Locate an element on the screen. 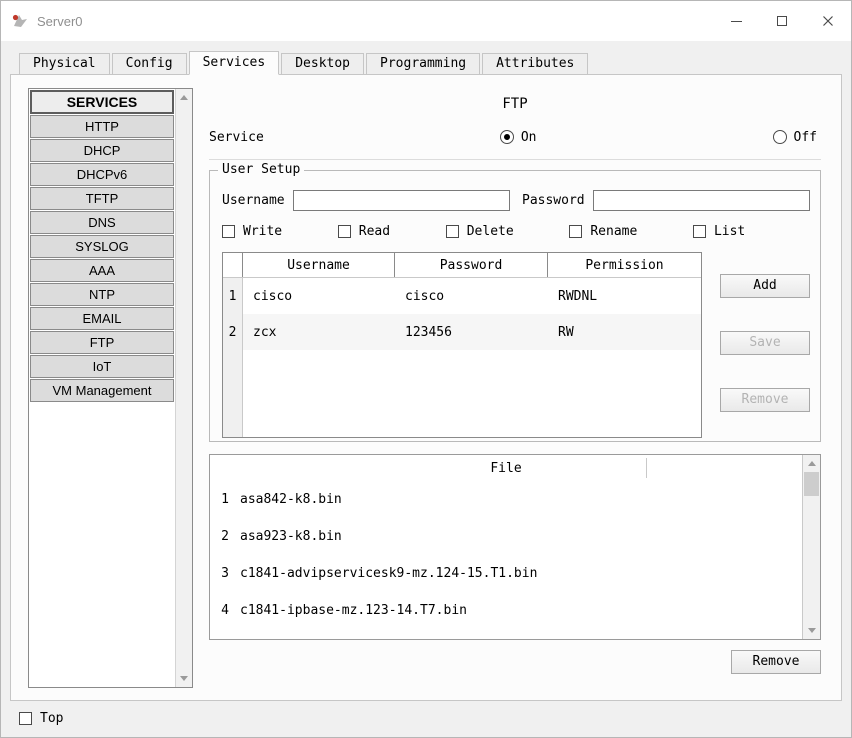 The image size is (852, 738). file-table-row: 1 asa842-k8.bin is located at coordinates (506, 499).